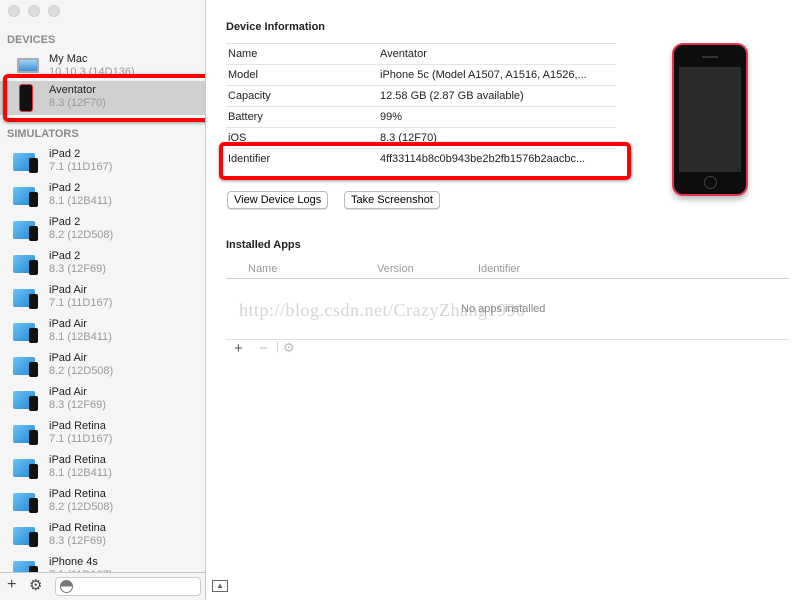 Image resolution: width=810 pixels, height=600 pixels. What do you see at coordinates (66, 586) in the screenshot?
I see `filter-icon` at bounding box center [66, 586].